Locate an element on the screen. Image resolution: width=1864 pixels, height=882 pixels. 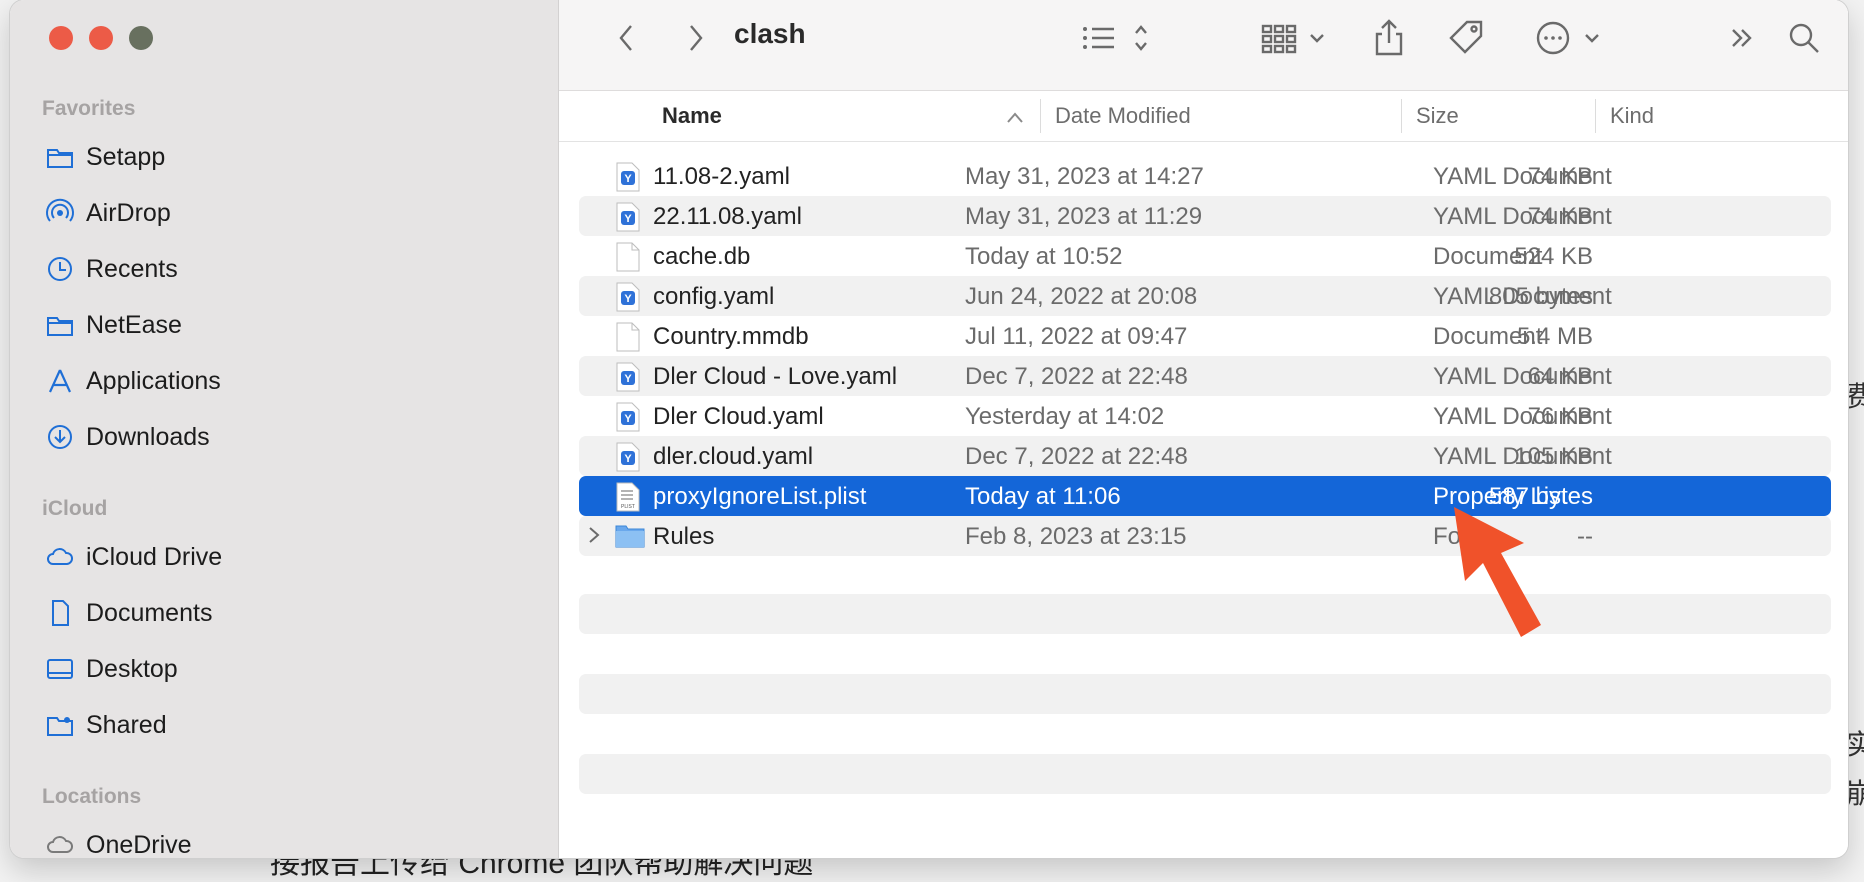
document-icon is located at coordinates (60, 613).